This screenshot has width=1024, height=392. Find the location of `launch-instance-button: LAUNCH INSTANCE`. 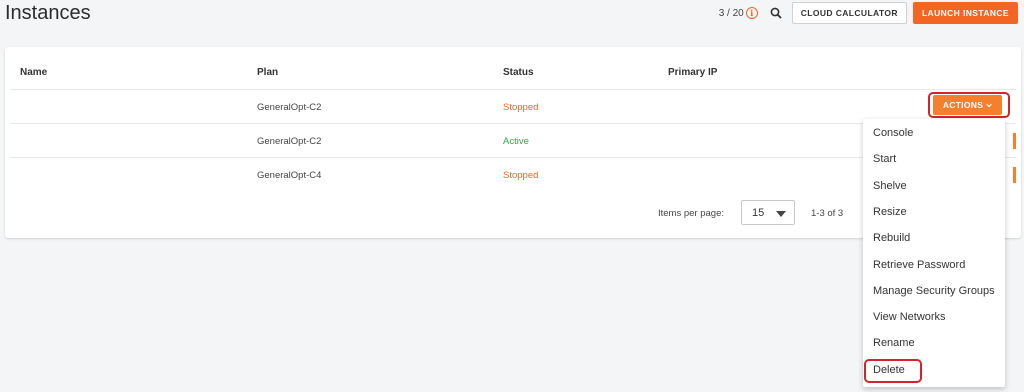

launch-instance-button: LAUNCH INSTANCE is located at coordinates (965, 13).